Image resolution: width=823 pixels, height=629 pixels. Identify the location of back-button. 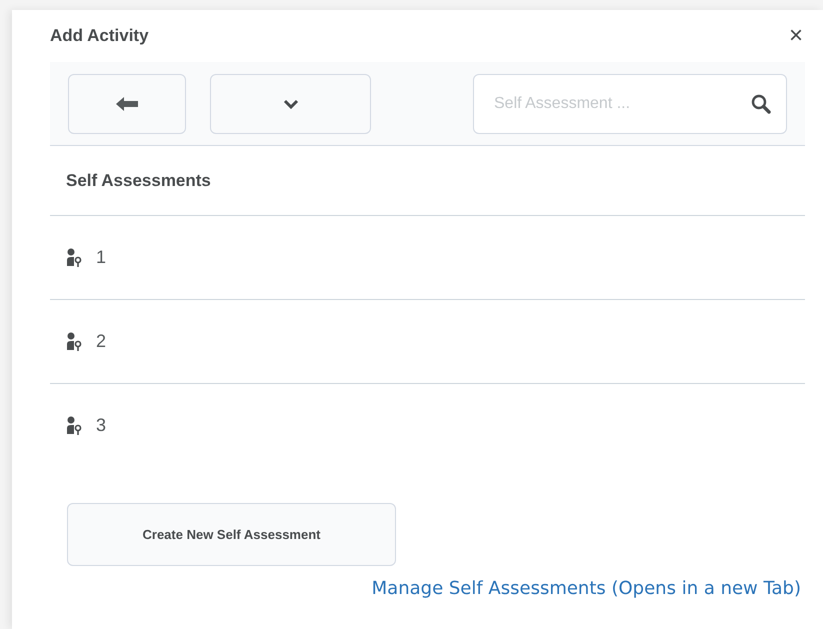
(127, 104).